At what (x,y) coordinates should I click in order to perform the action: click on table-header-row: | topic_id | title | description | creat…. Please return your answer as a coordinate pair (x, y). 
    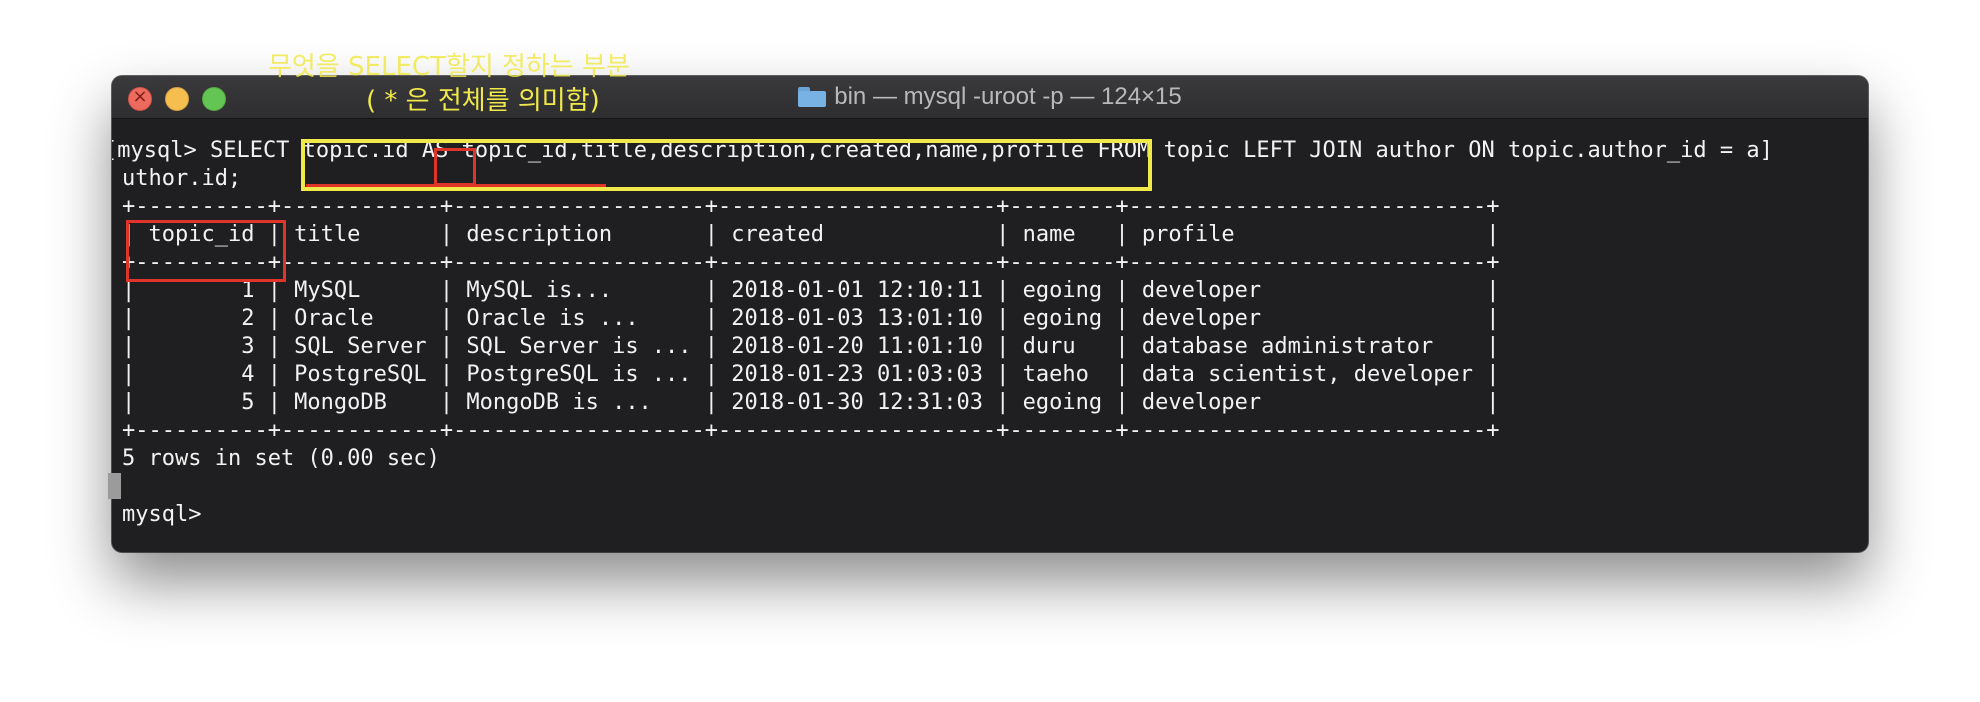
    Looking at the image, I should click on (811, 234).